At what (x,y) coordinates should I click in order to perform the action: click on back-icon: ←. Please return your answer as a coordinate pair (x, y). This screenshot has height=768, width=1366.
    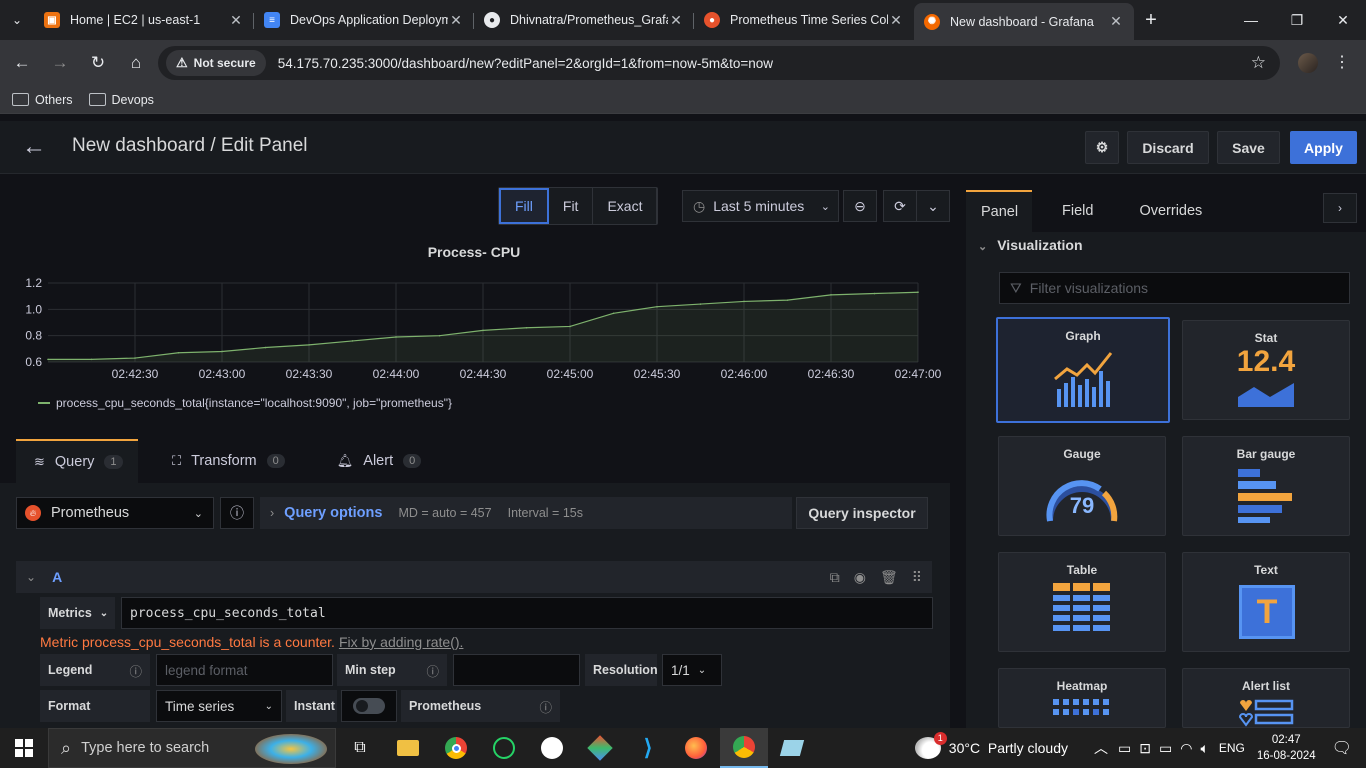
    Looking at the image, I should click on (22, 63).